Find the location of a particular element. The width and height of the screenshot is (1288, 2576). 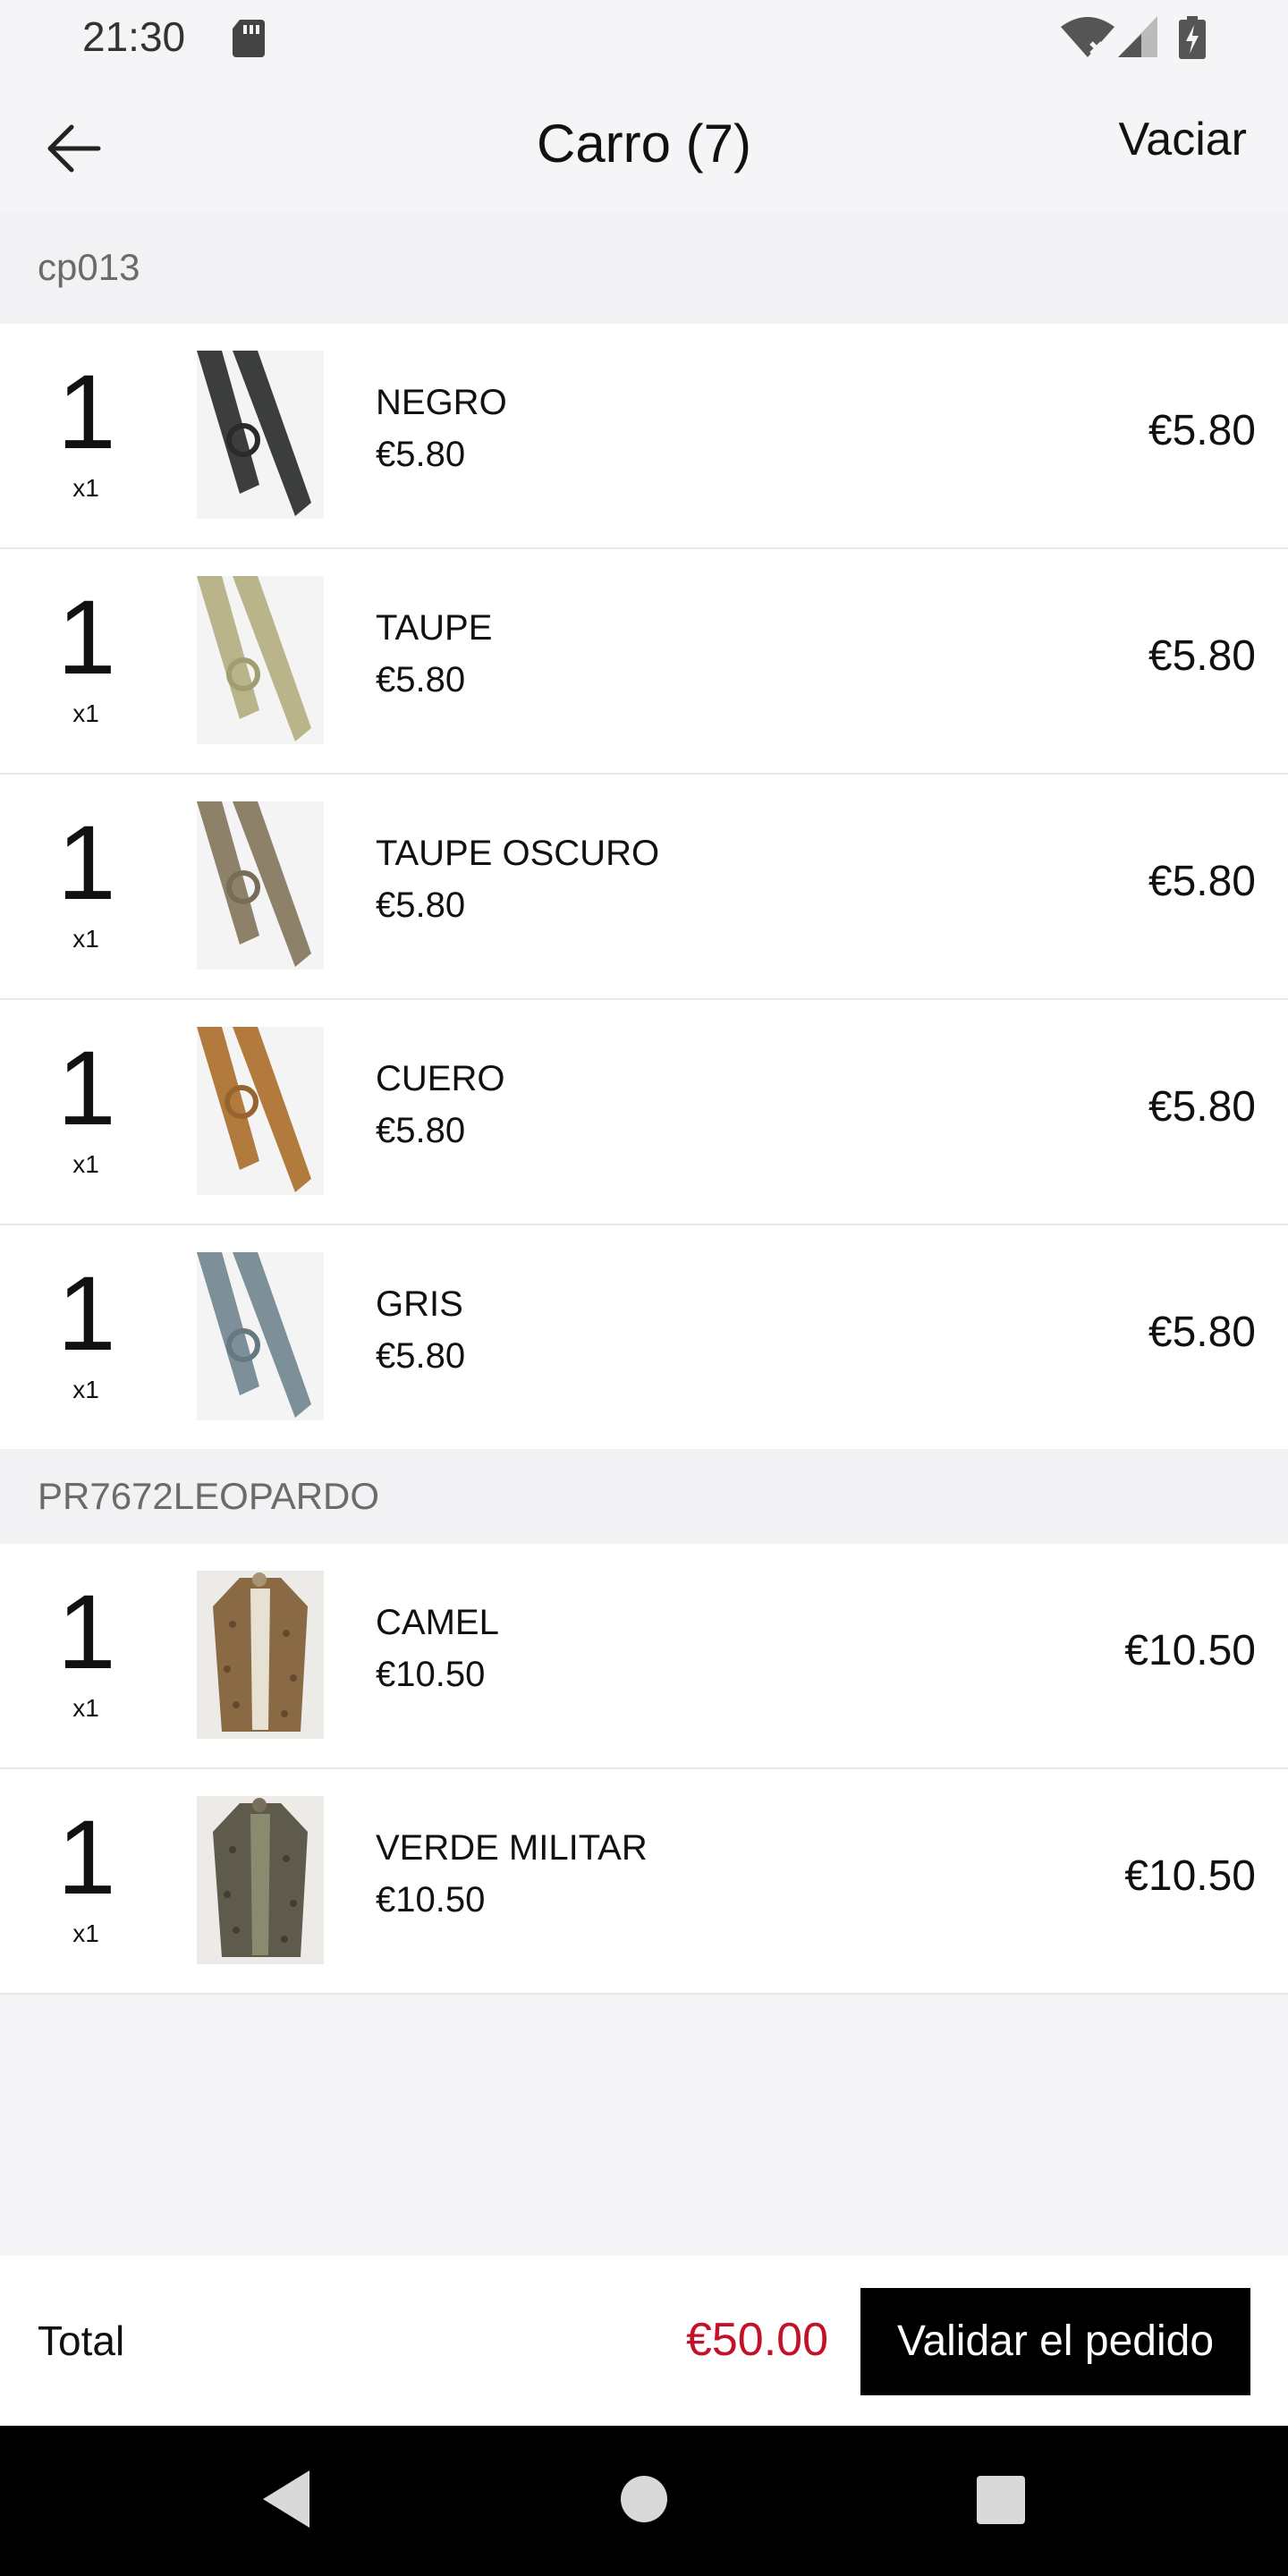

system-nav-bar is located at coordinates (644, 2501).